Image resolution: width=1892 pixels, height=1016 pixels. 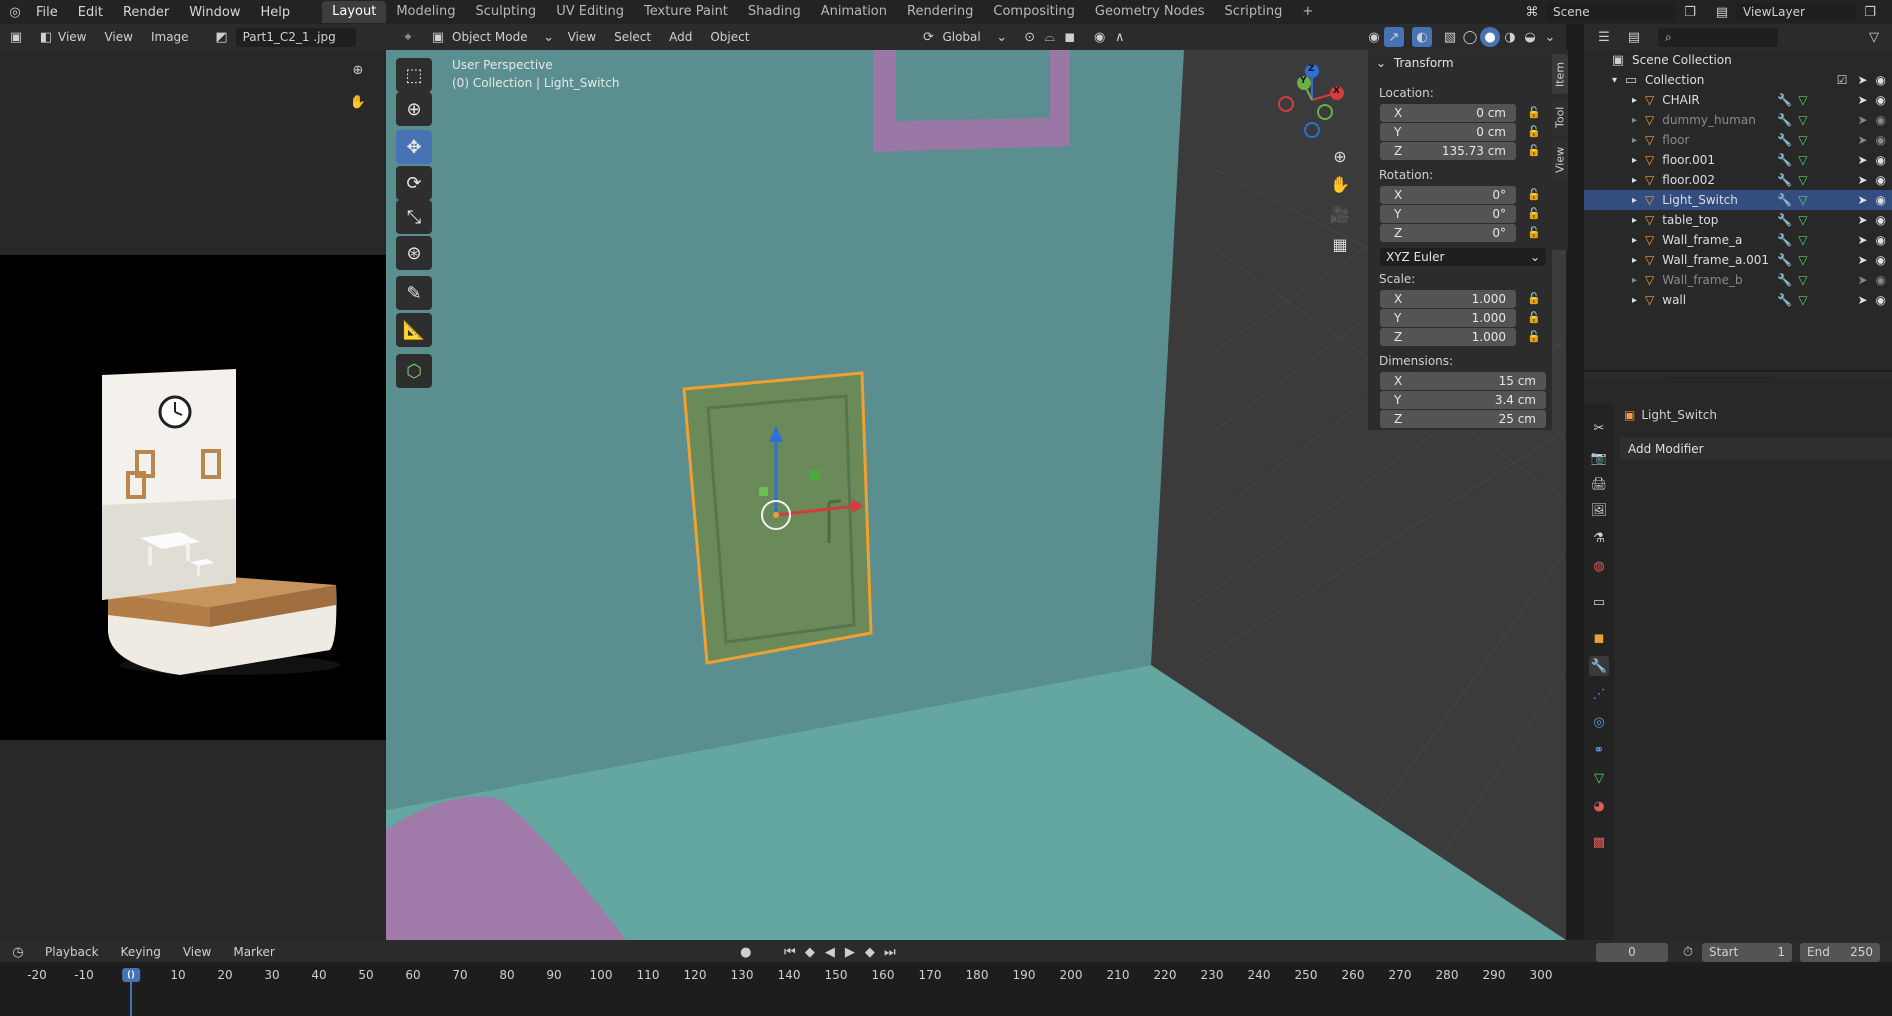 What do you see at coordinates (830, 952) in the screenshot?
I see `play-reverse-icon: ◀` at bounding box center [830, 952].